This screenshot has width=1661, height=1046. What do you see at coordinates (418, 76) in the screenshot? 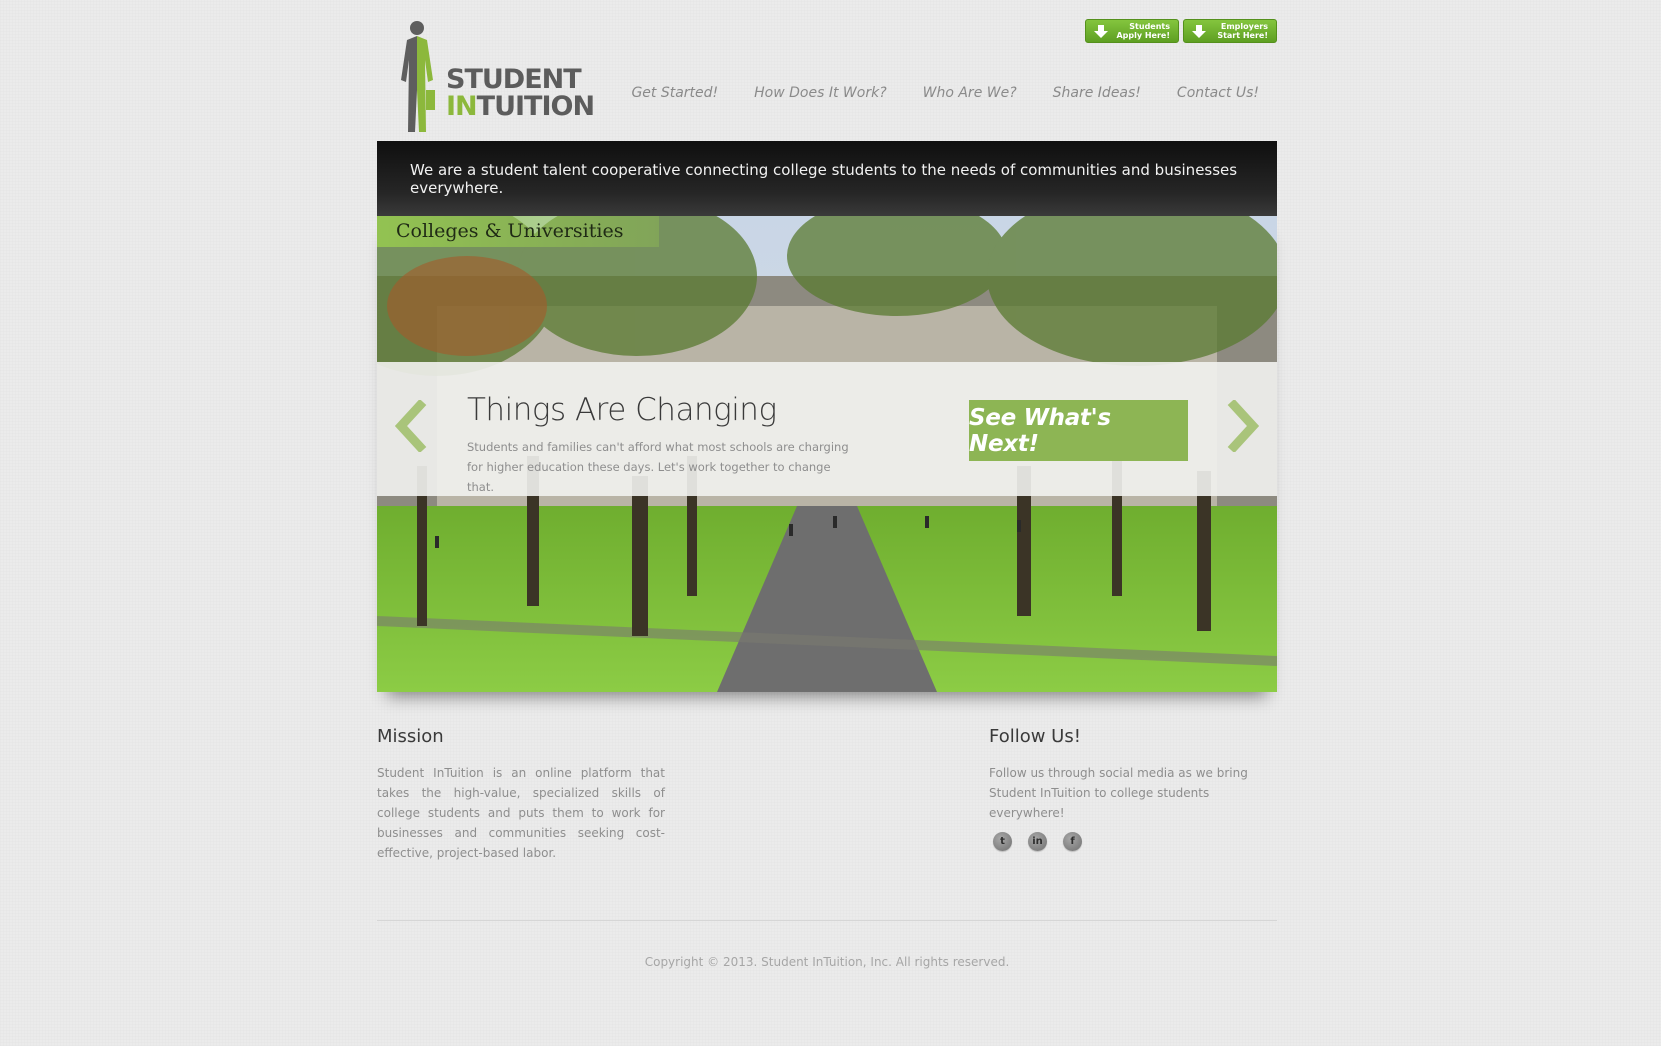
I see `student-silhouette-icon` at bounding box center [418, 76].